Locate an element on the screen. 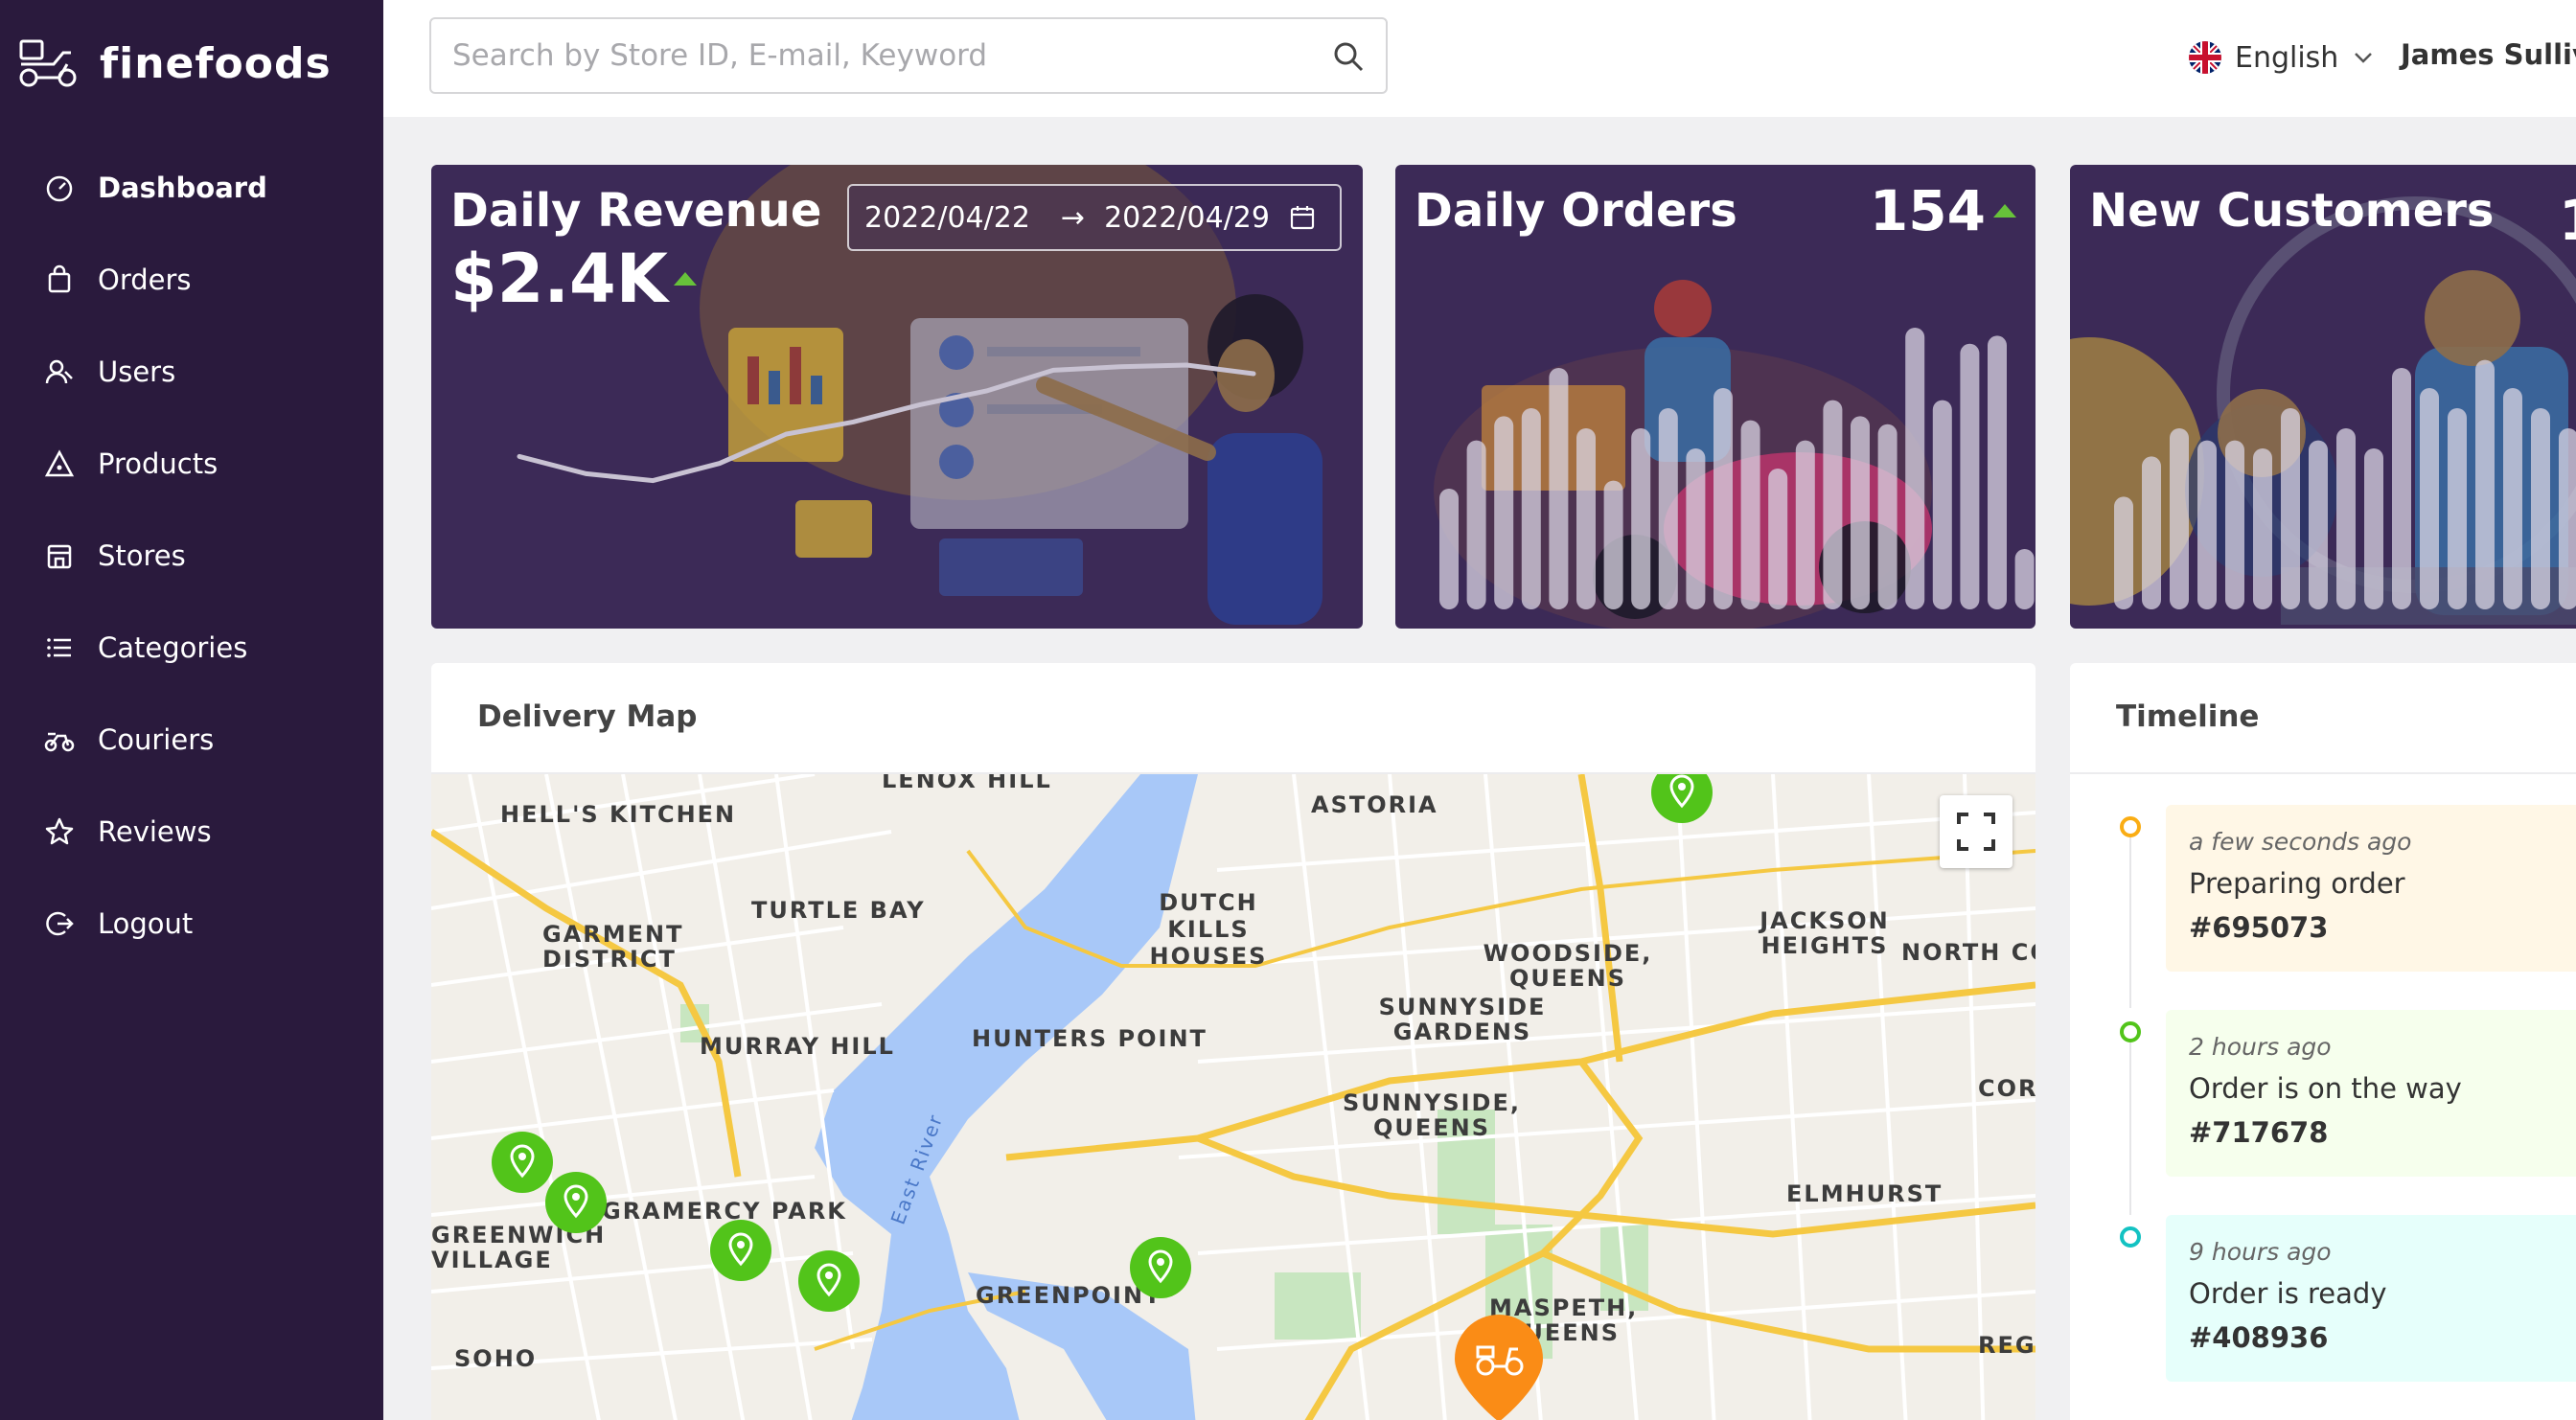 This screenshot has height=1420, width=2576. fullscreen-icon is located at coordinates (1976, 832).